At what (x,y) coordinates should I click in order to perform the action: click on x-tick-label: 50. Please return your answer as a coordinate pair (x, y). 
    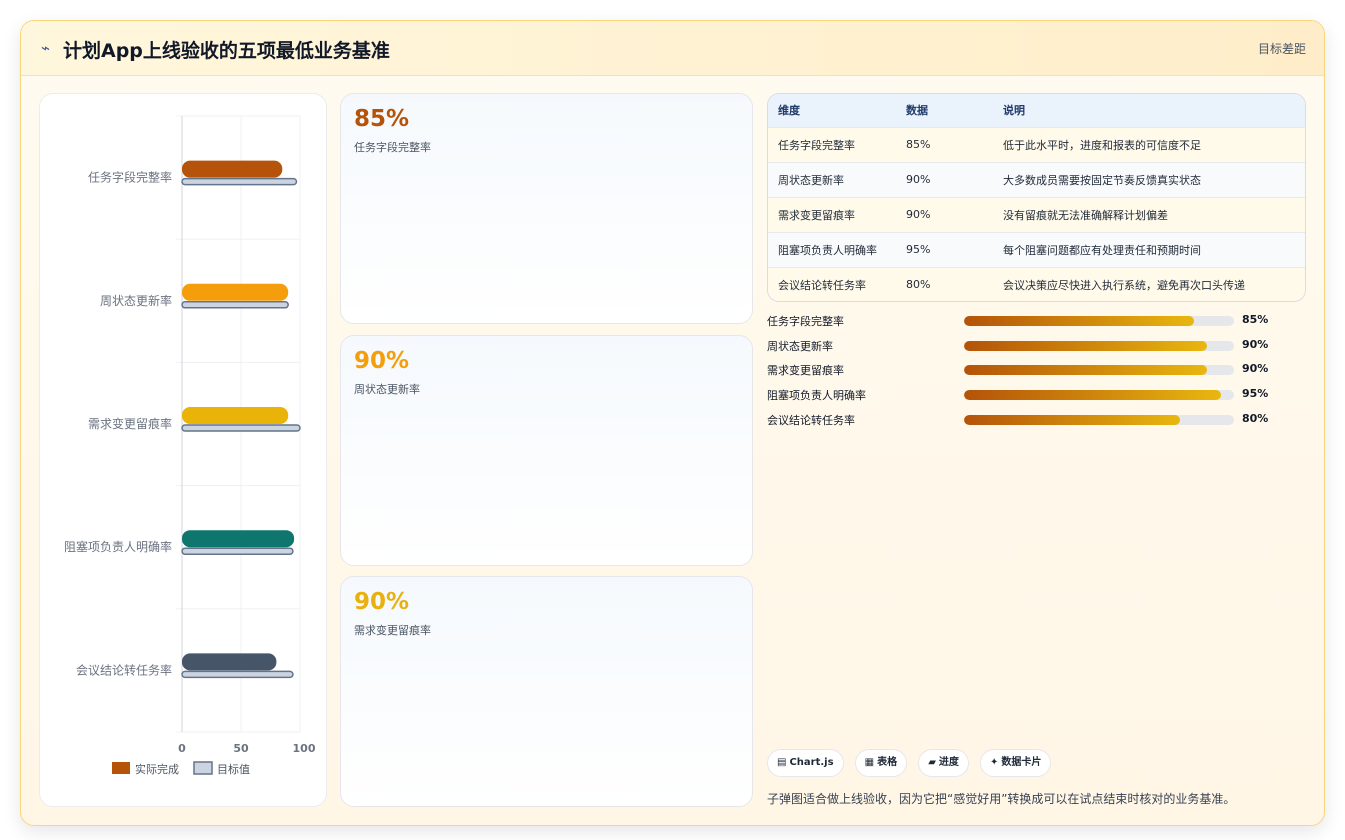
    Looking at the image, I should click on (241, 748).